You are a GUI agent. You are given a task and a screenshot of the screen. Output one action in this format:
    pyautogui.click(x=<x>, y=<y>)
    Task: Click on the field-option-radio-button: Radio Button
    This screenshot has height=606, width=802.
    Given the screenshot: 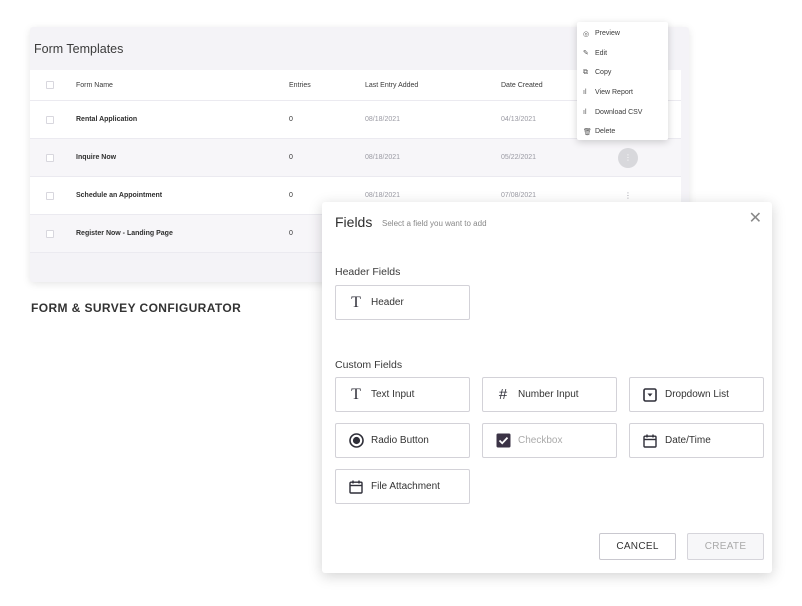 What is the action you would take?
    pyautogui.click(x=402, y=440)
    